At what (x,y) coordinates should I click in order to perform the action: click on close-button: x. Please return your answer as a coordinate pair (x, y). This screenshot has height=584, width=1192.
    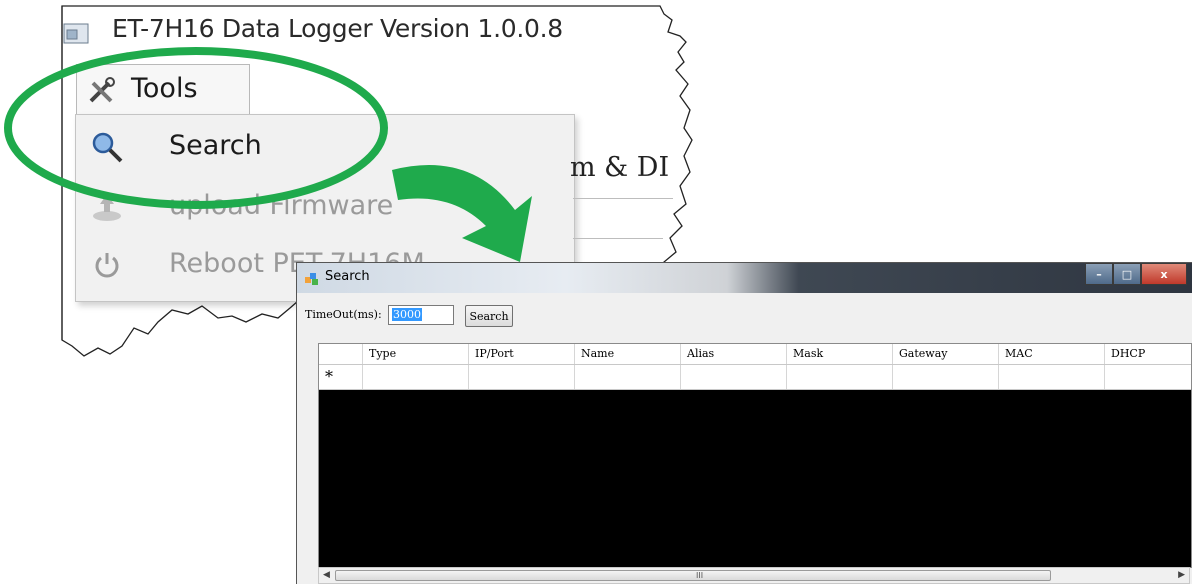
    Looking at the image, I should click on (1164, 274).